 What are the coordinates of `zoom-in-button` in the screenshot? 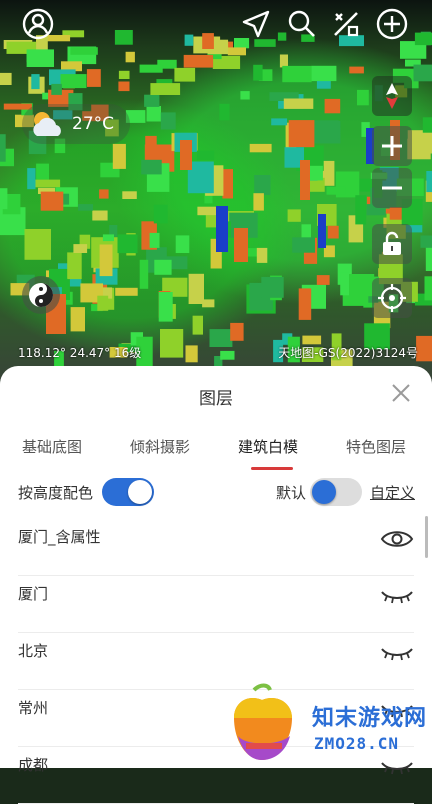 It's located at (392, 146).